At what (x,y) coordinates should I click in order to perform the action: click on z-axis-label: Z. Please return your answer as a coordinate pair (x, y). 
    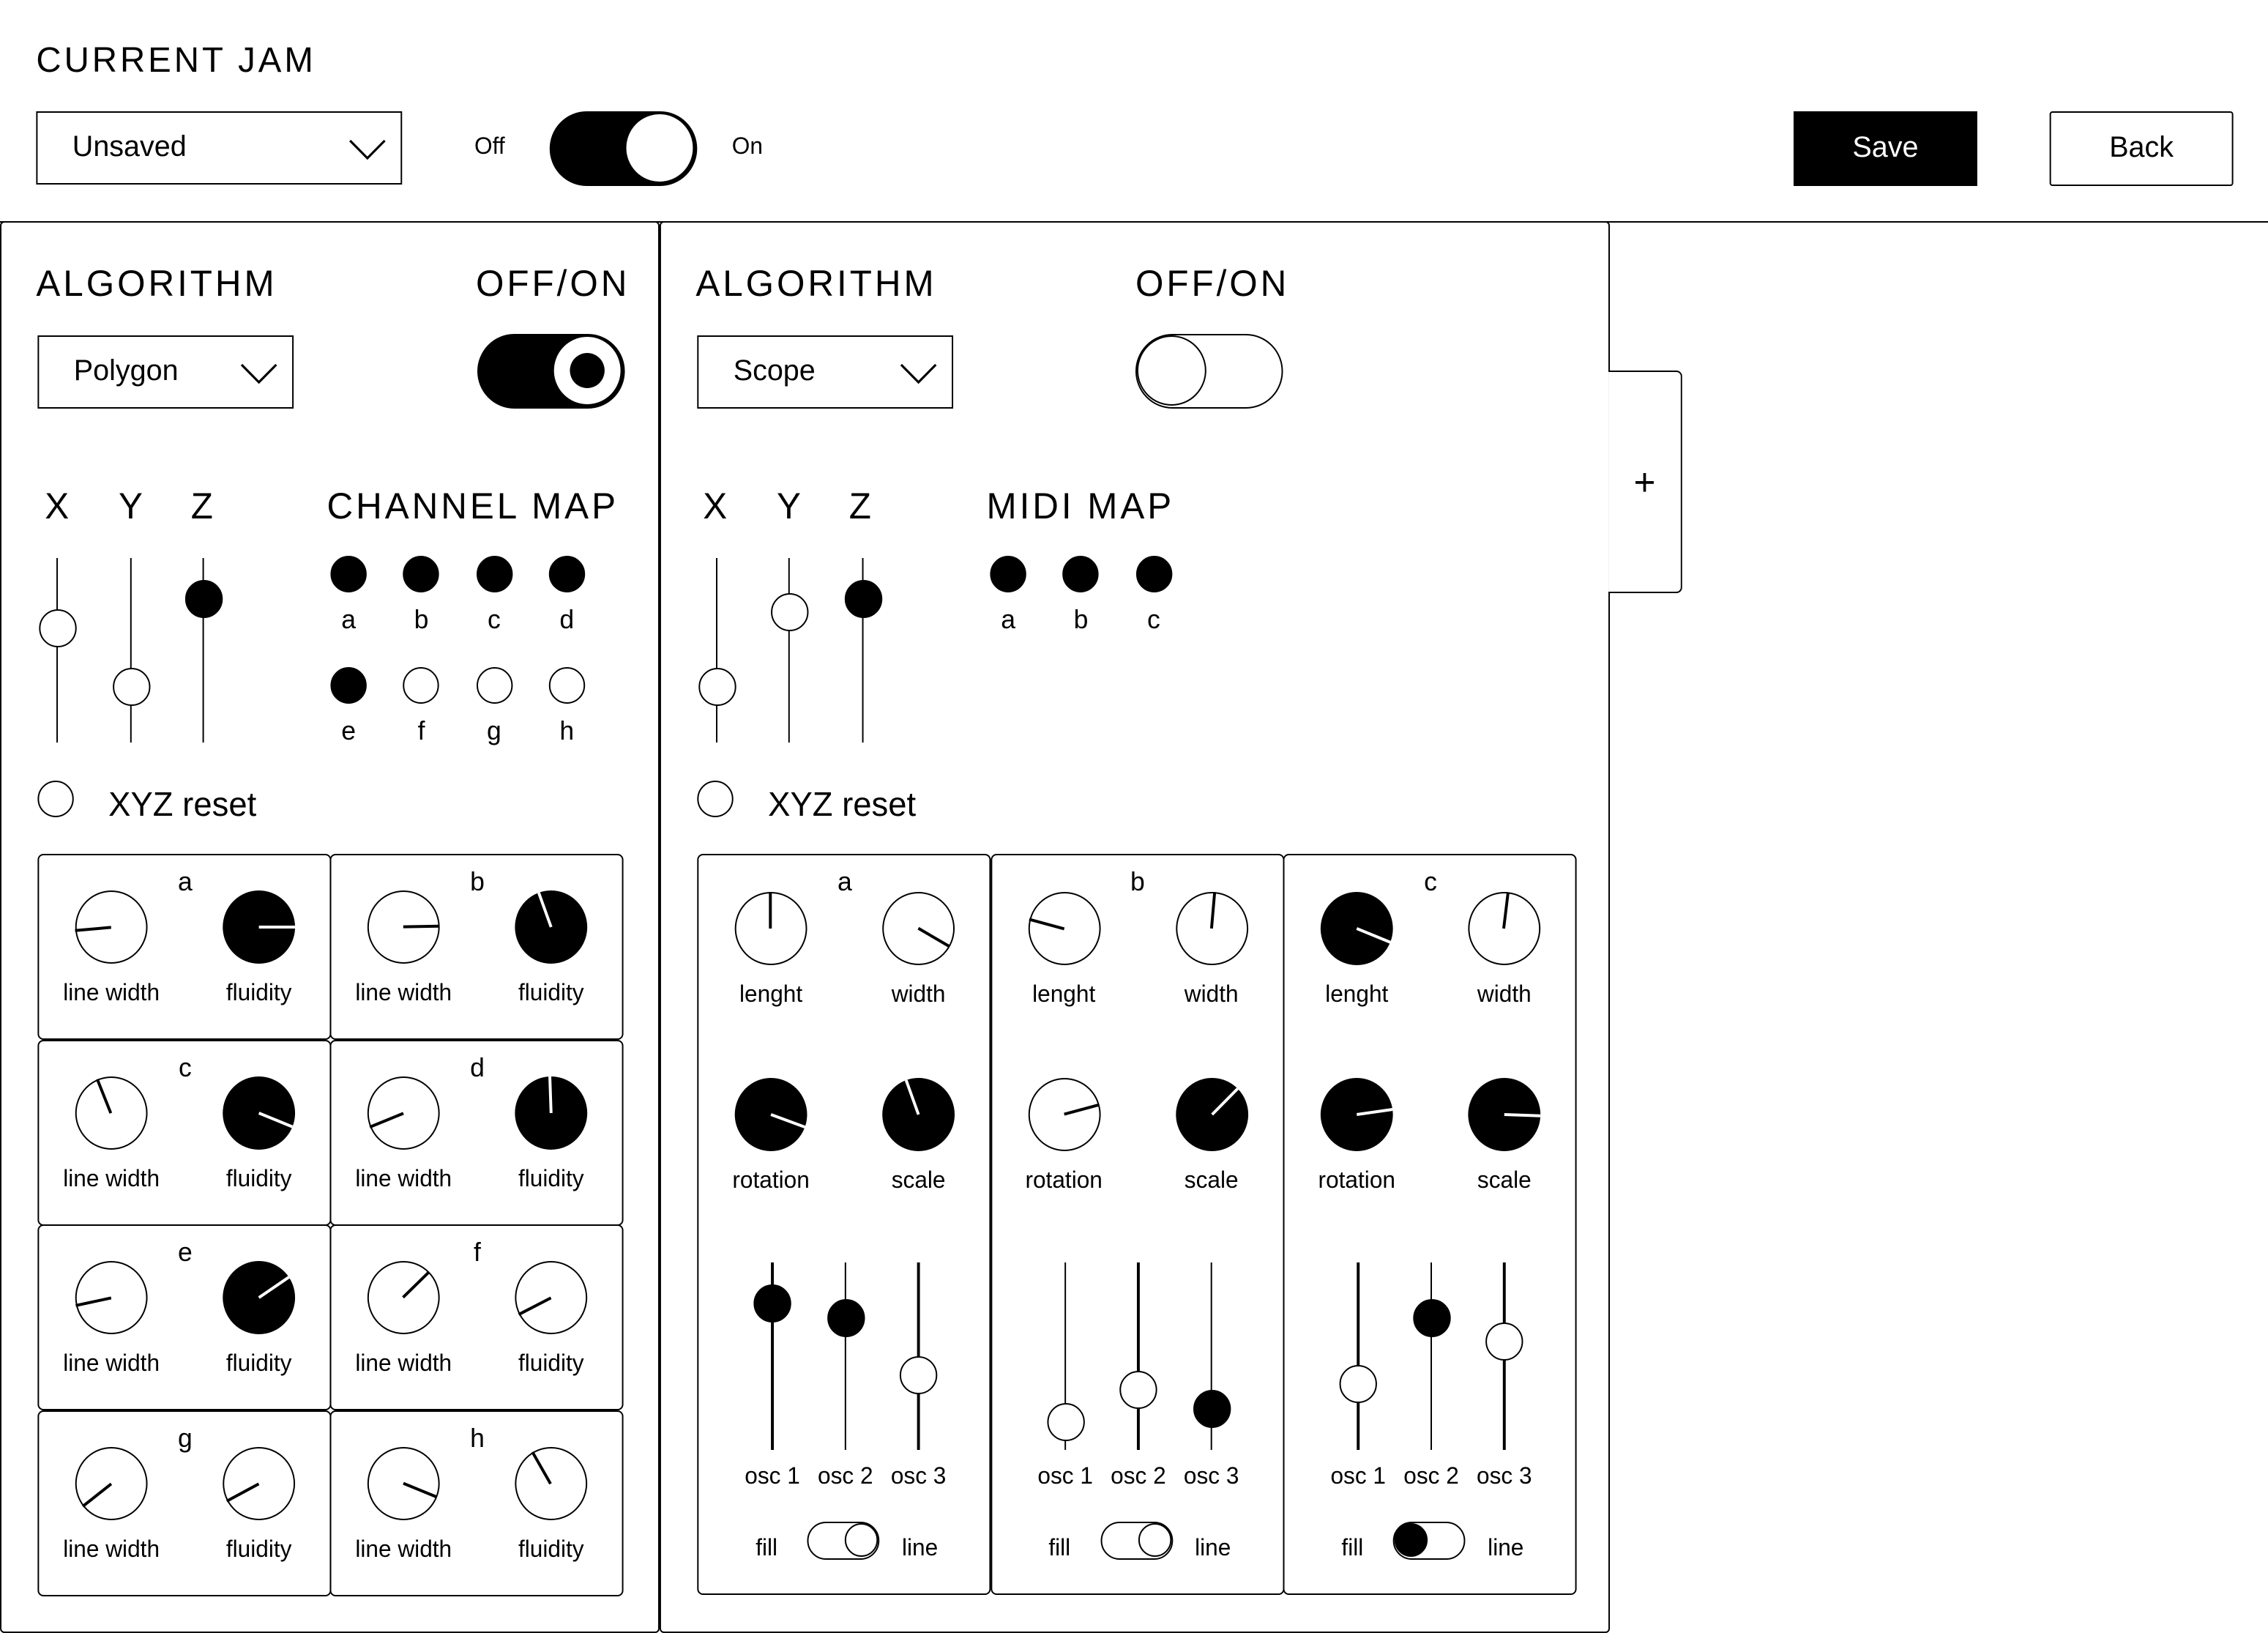
    Looking at the image, I should click on (861, 507).